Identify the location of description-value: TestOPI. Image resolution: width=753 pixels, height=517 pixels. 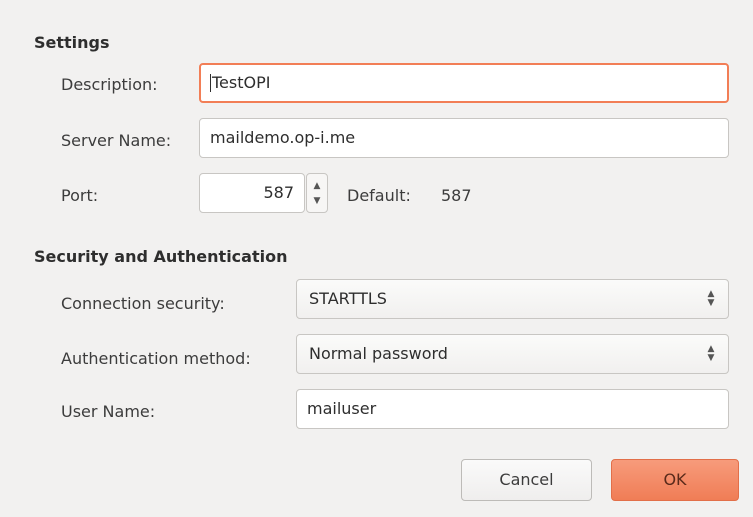
(241, 82).